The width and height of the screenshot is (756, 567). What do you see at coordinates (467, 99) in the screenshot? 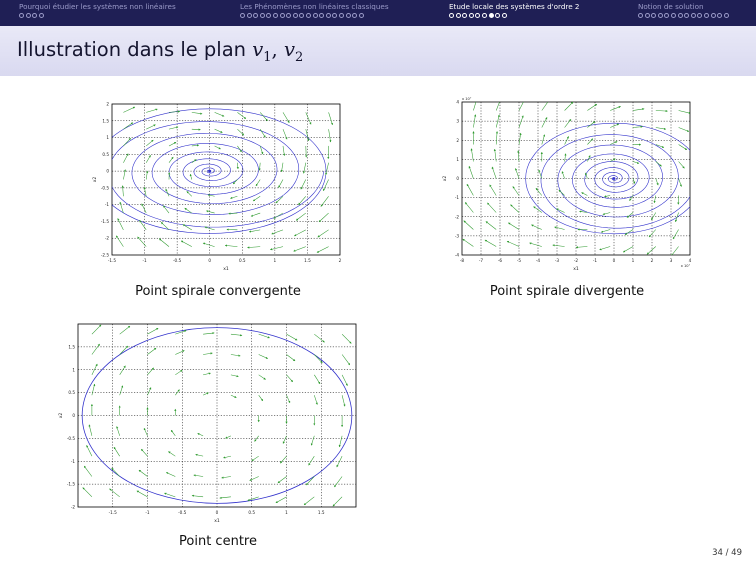
I see `y-axis-multiplier: x 10⁷` at bounding box center [467, 99].